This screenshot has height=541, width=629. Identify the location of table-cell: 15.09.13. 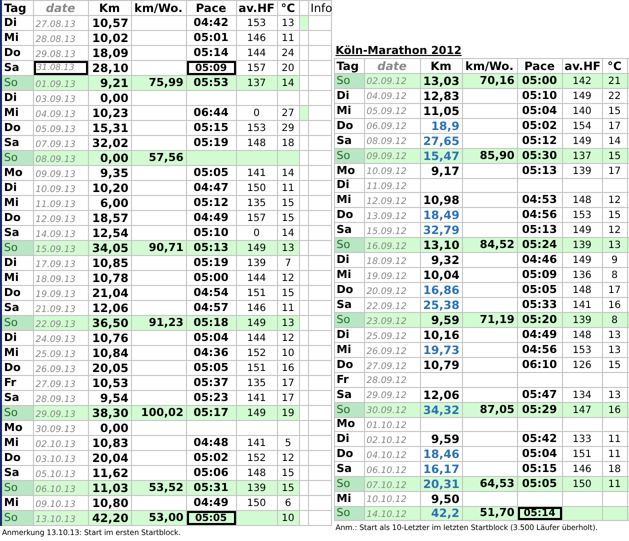
(60, 248).